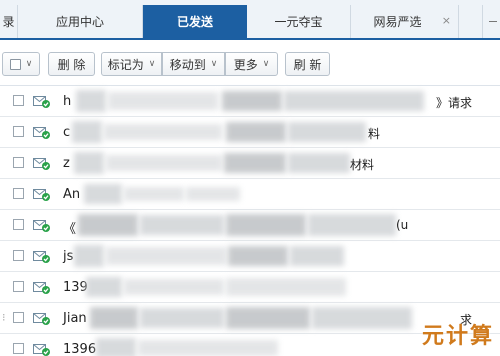 The image size is (500, 356). Describe the element at coordinates (250, 132) in the screenshot. I see `mail-row: c 料` at that location.